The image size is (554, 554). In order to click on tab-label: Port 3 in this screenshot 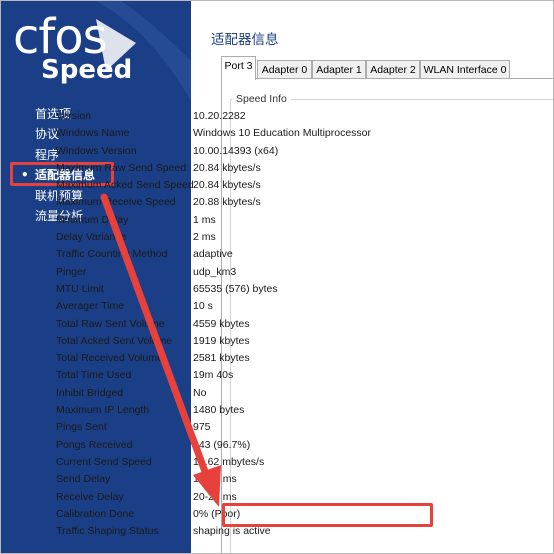, I will do `click(238, 66)`.